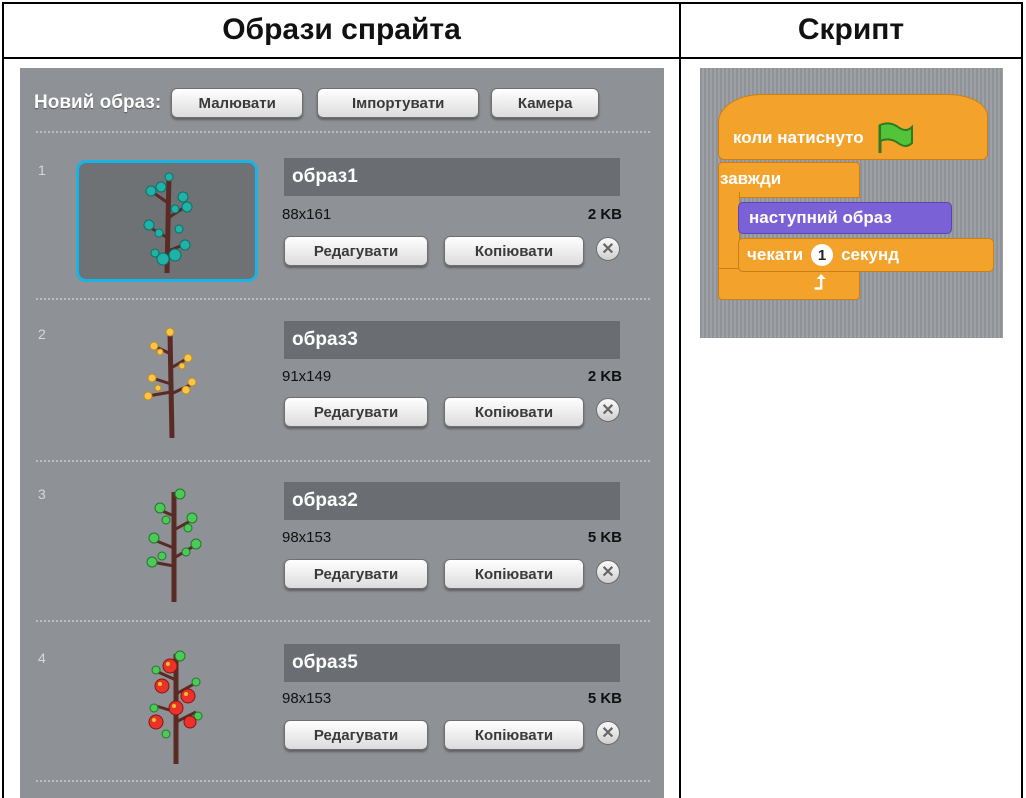 The image size is (1026, 798). Describe the element at coordinates (895, 137) in the screenshot. I see `green-flag-icon` at that location.